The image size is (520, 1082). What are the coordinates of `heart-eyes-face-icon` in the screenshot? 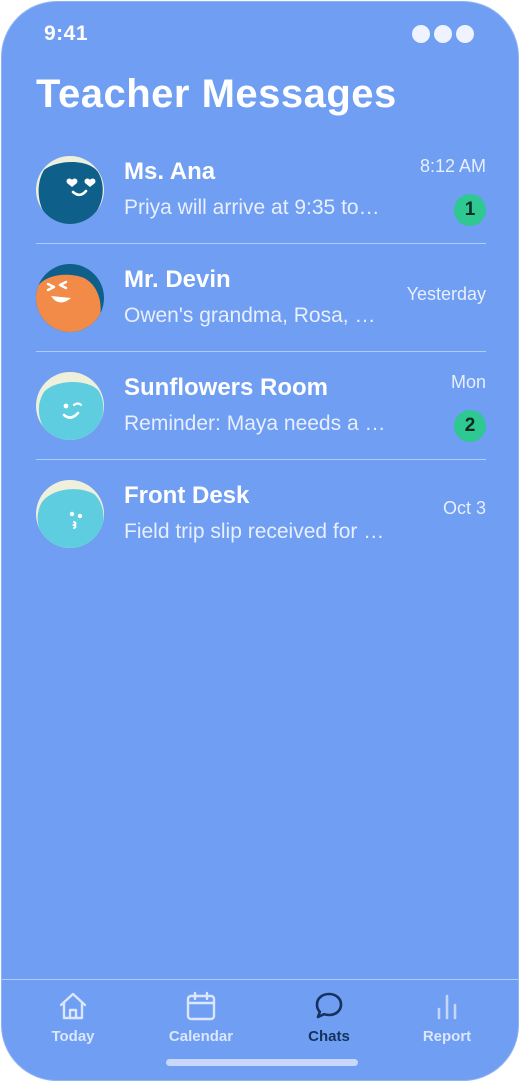 It's located at (70, 190).